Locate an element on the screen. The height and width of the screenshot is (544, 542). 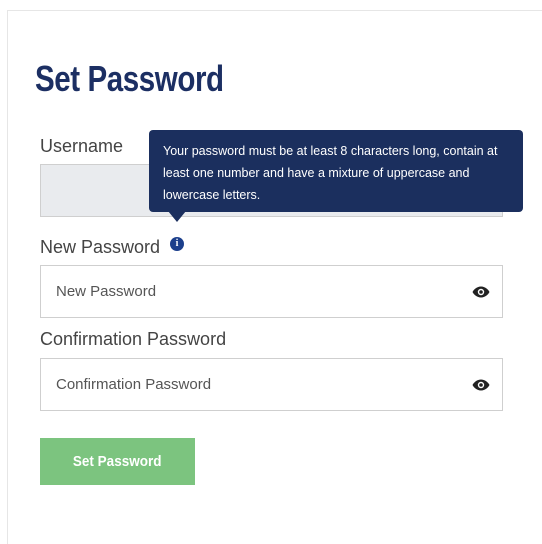
confirmation-password-field is located at coordinates (271, 384).